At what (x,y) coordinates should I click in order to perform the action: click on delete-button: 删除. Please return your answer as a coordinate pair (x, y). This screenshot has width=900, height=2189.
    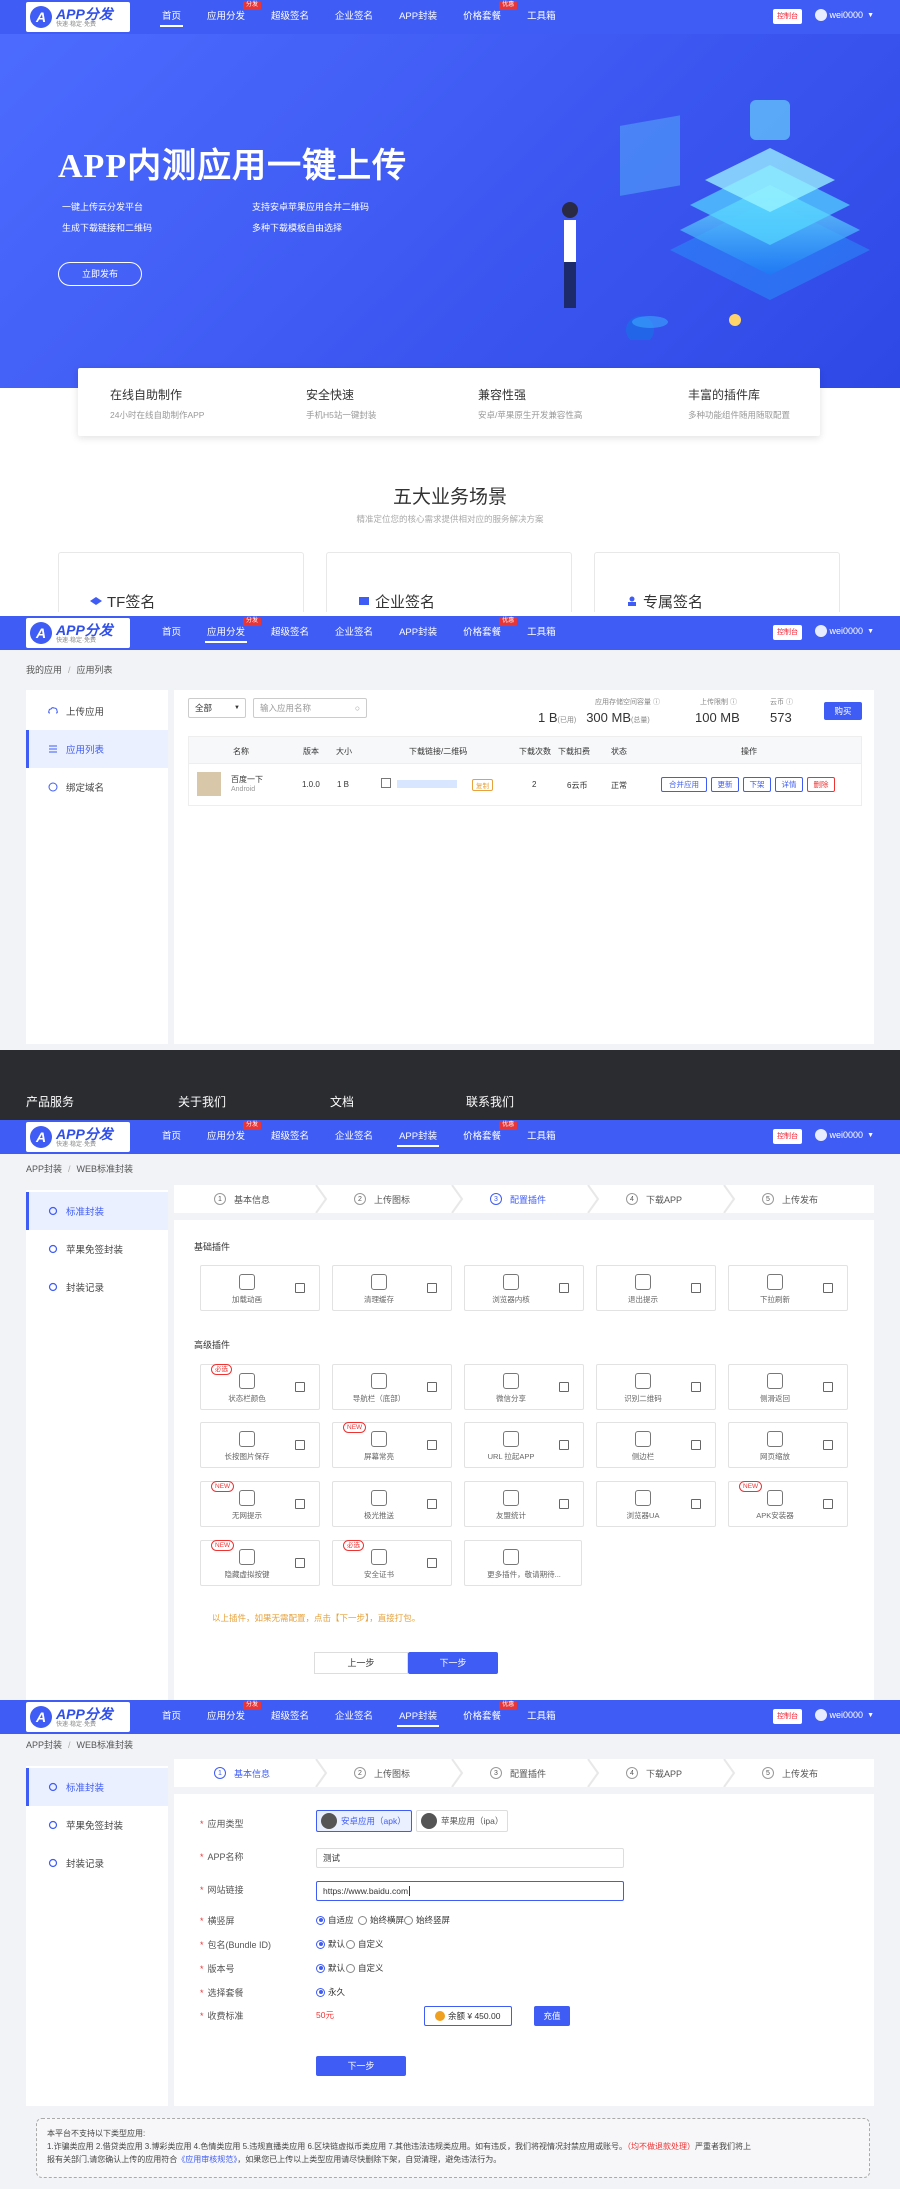
    Looking at the image, I should click on (821, 784).